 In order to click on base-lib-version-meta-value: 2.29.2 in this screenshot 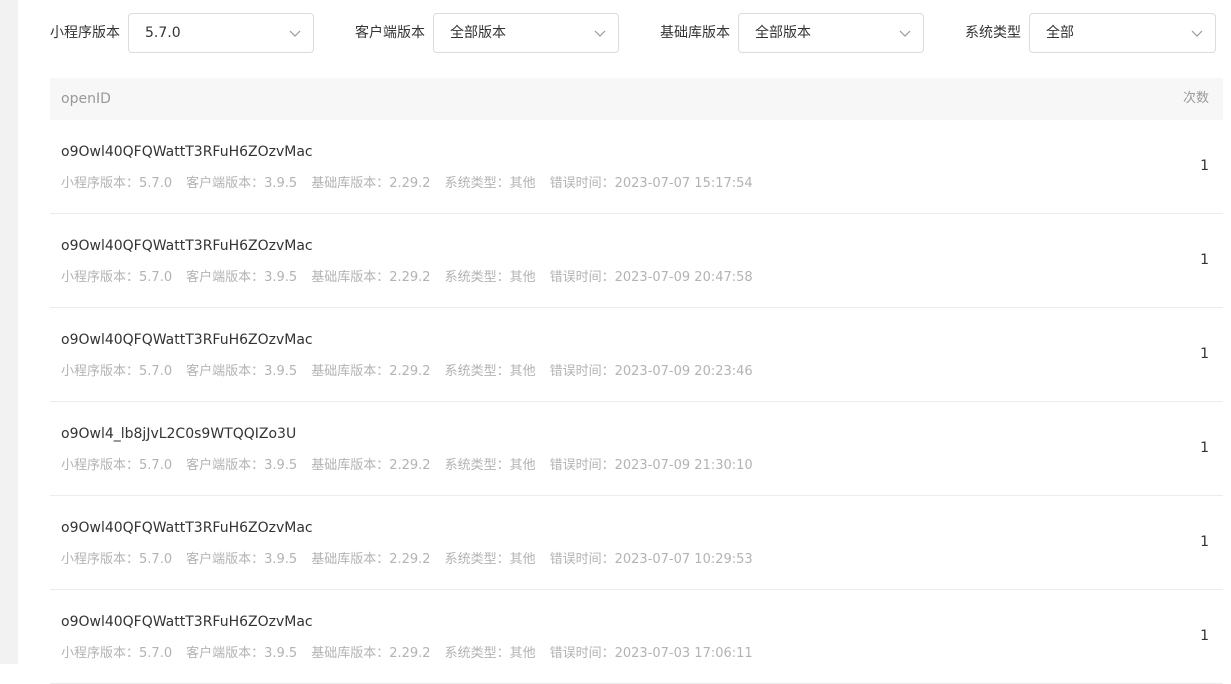, I will do `click(410, 371)`.